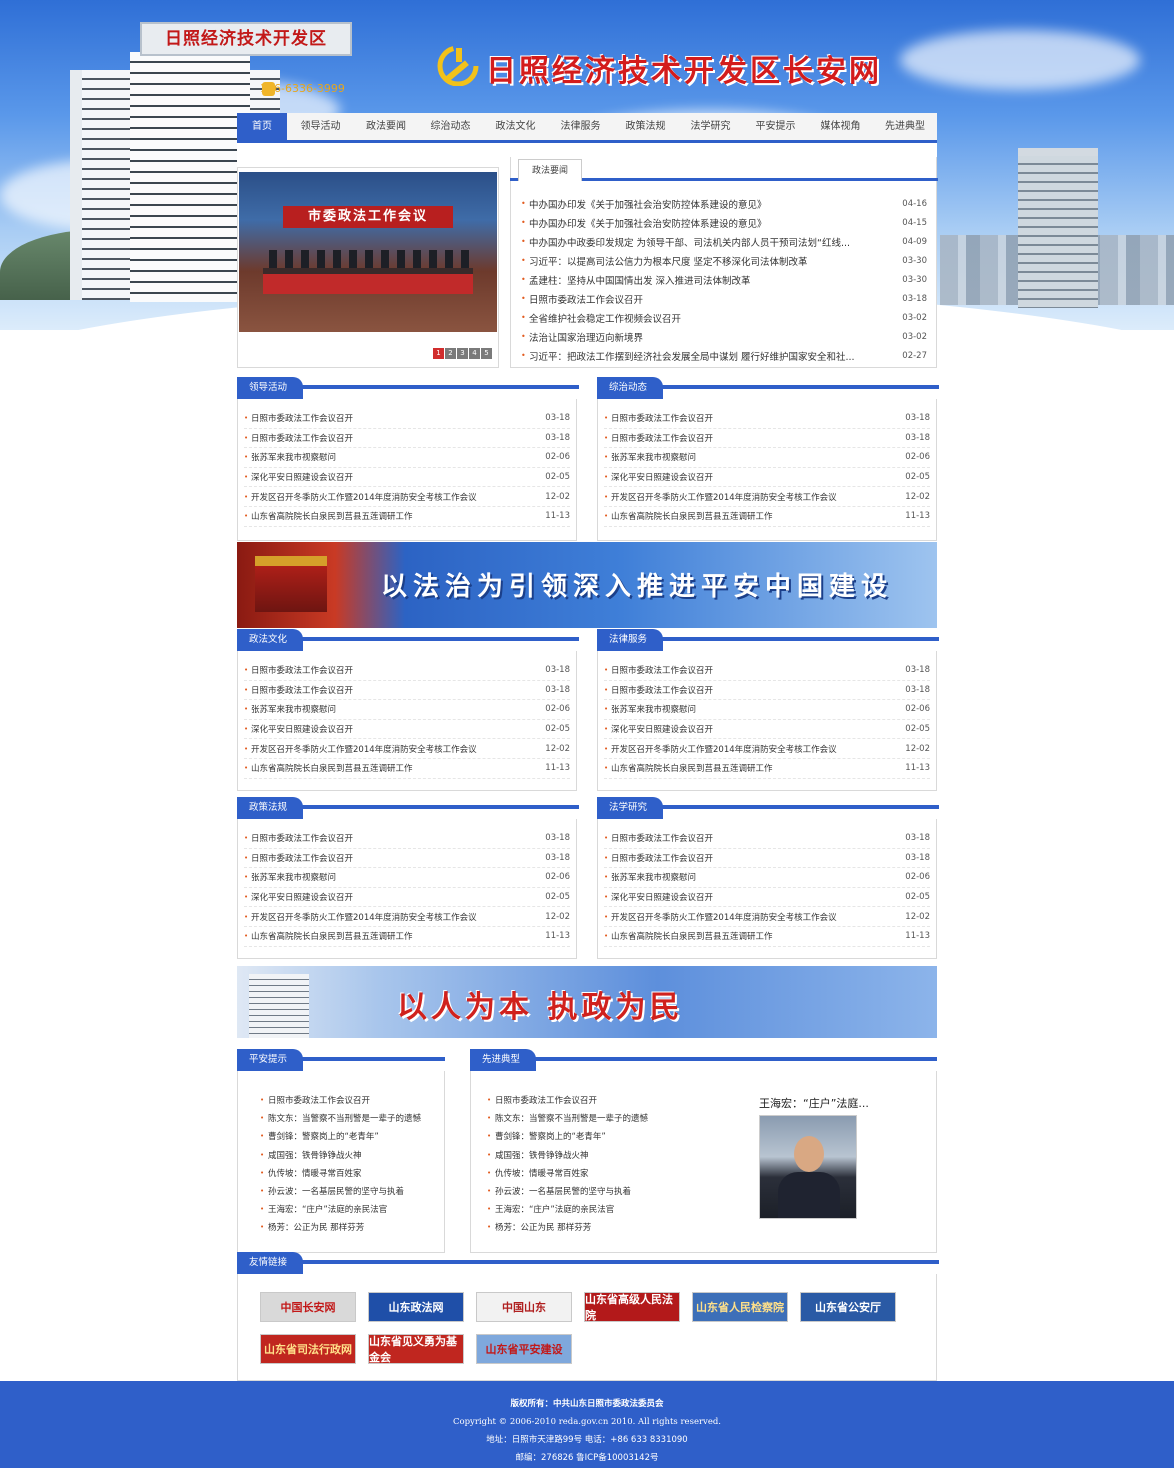  Describe the element at coordinates (315, 1173) in the screenshot. I see `item-title: 仇传坡：情暖寻常百姓家` at that location.